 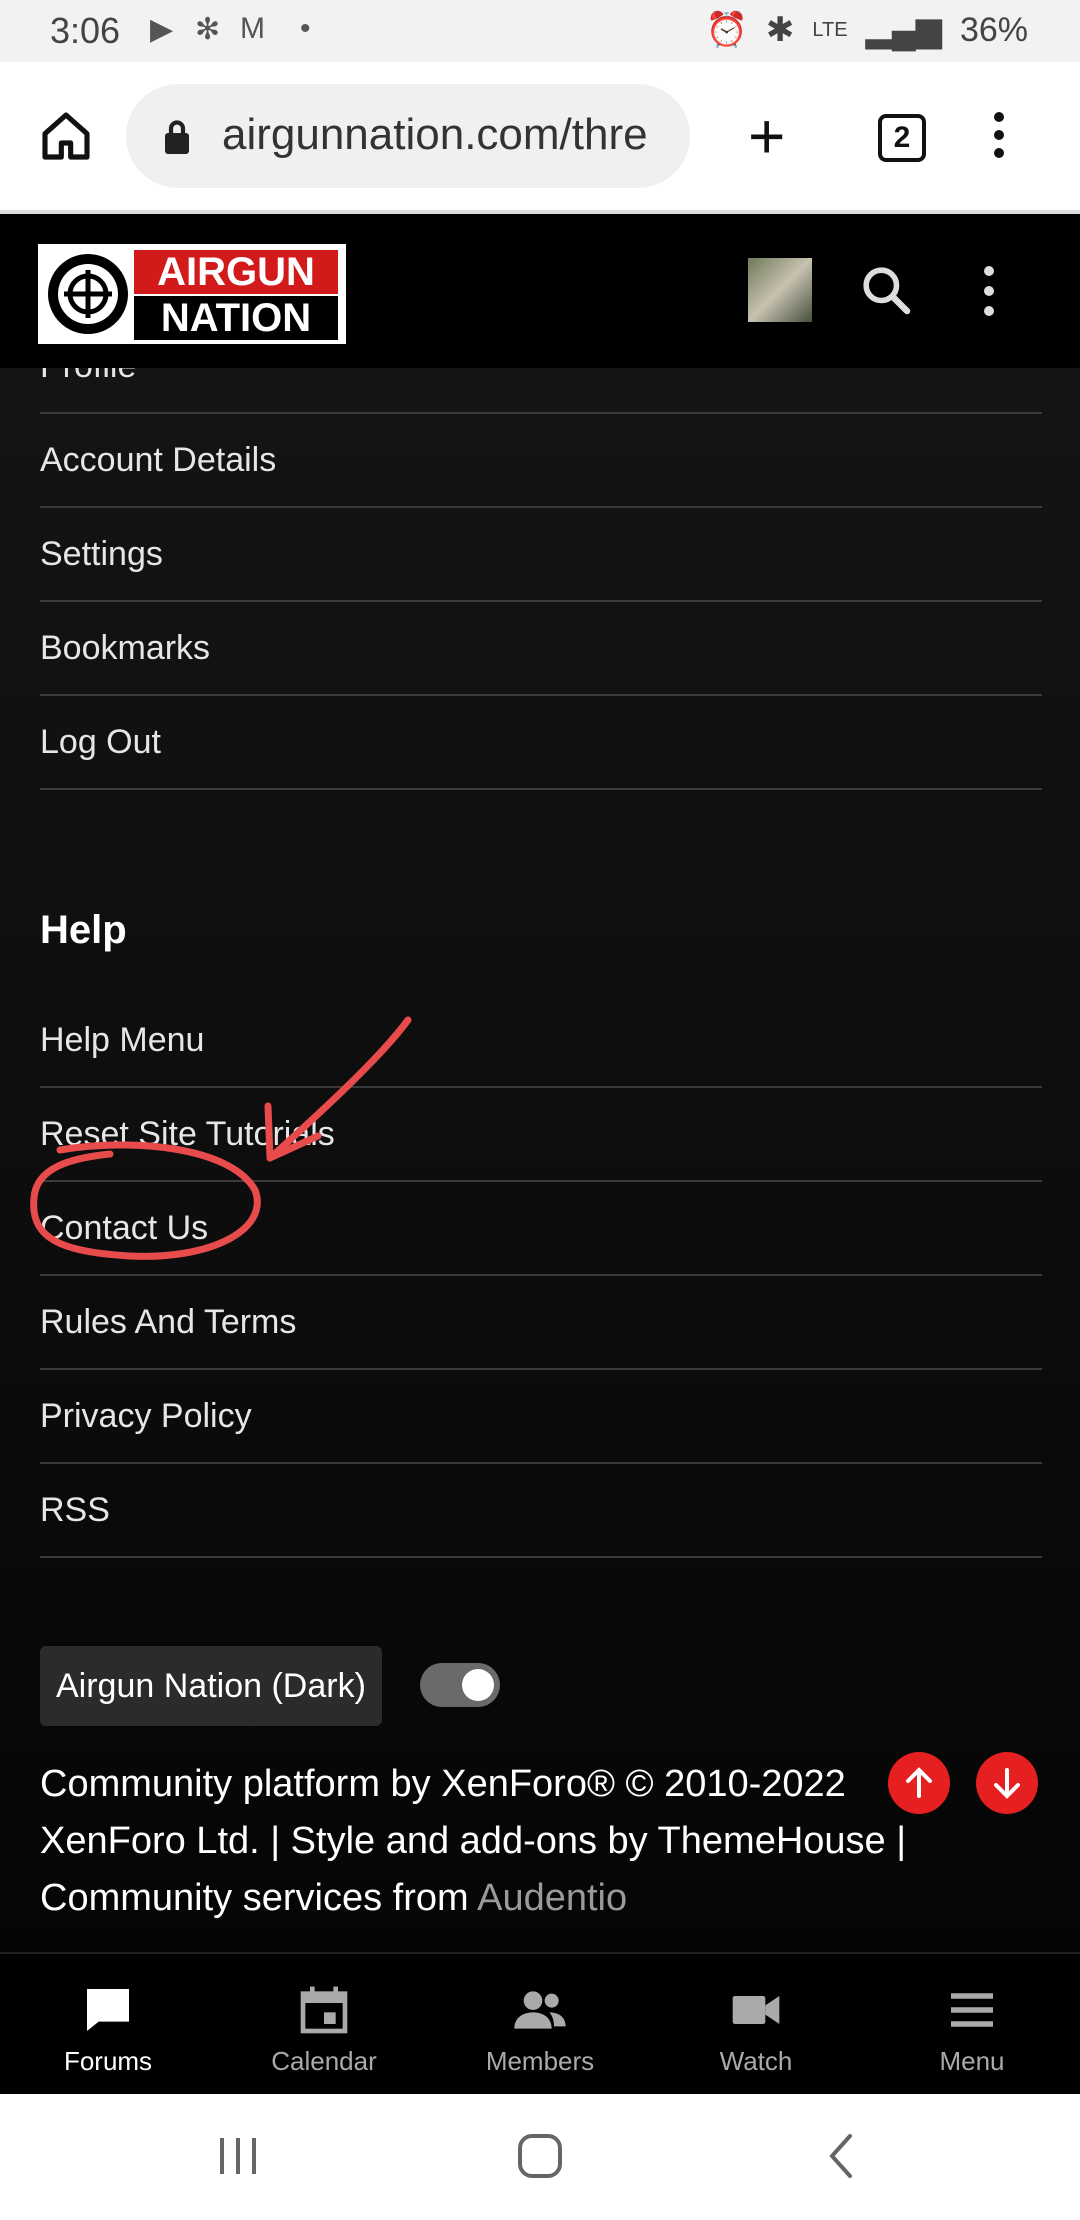 What do you see at coordinates (830, 29) in the screenshot?
I see `network-type: LTE` at bounding box center [830, 29].